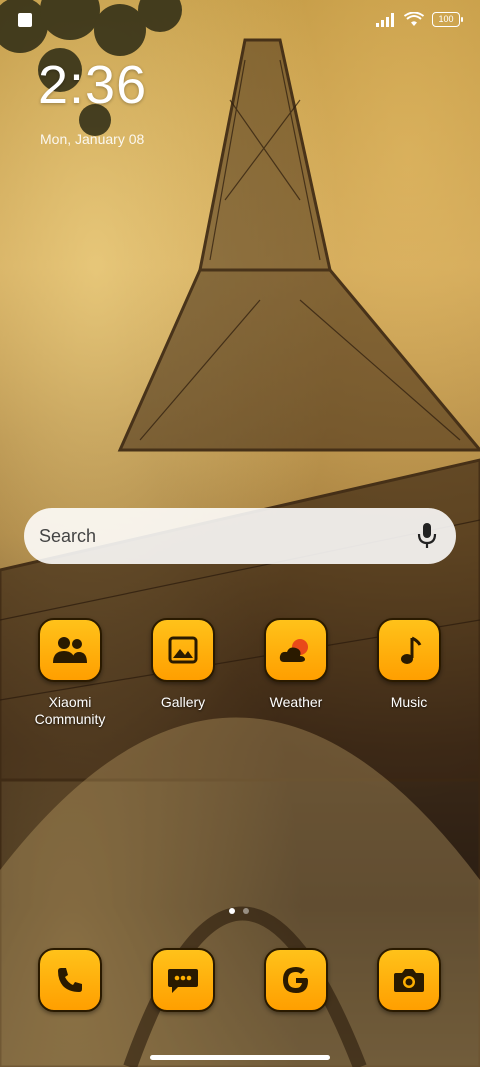 Image resolution: width=480 pixels, height=1067 pixels. What do you see at coordinates (92, 139) in the screenshot?
I see `clock-date: Mon, January 08` at bounding box center [92, 139].